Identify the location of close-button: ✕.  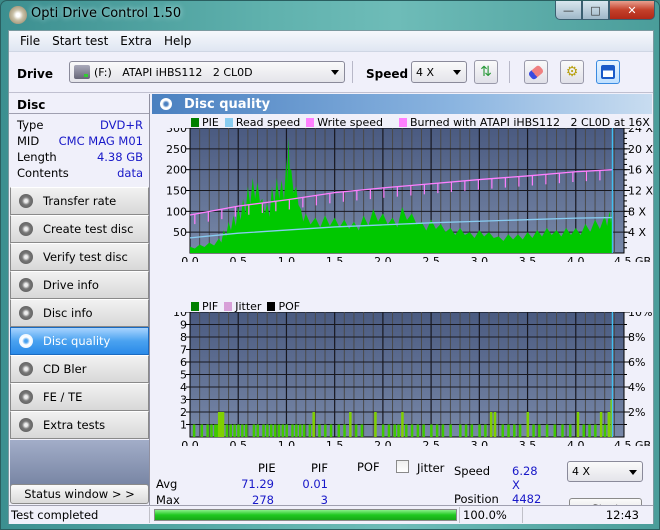
(632, 10).